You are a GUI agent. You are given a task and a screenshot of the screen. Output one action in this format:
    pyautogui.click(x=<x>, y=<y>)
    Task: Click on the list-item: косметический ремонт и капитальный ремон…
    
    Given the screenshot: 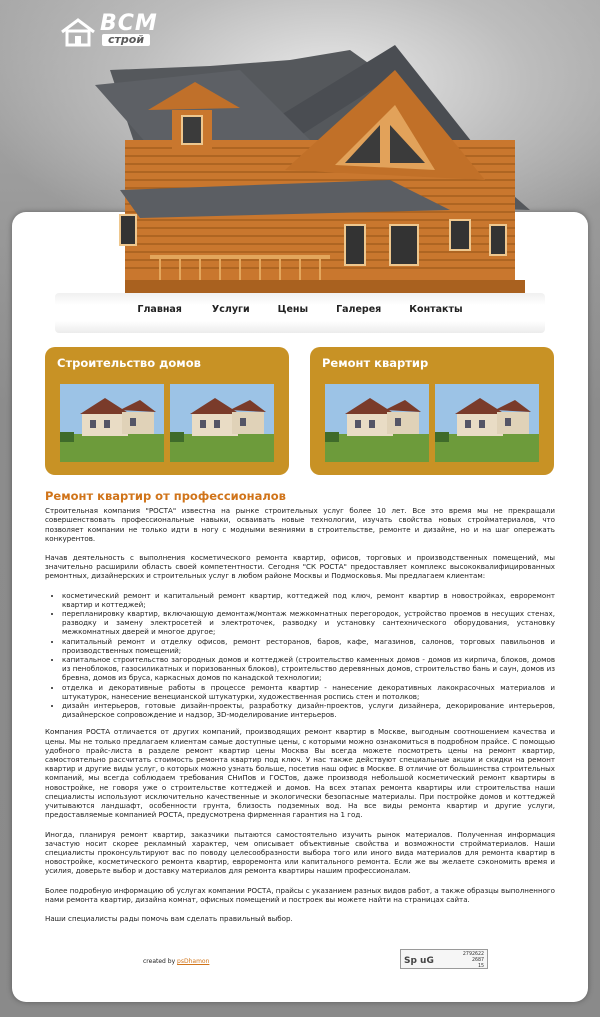 What is the action you would take?
    pyautogui.click(x=308, y=600)
    